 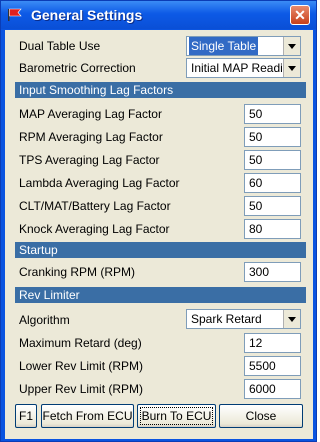 I want to click on tps-lag-input: 50, so click(x=272, y=160).